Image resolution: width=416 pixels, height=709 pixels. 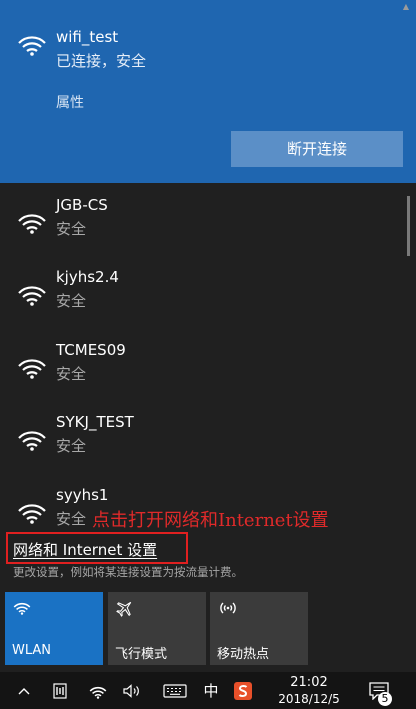 What do you see at coordinates (175, 690) in the screenshot?
I see `keyboard-icon` at bounding box center [175, 690].